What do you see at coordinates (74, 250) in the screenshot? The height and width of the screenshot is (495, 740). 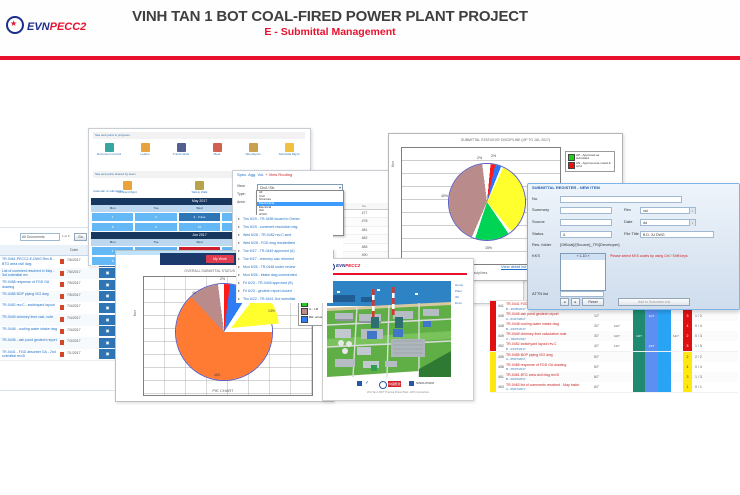 I see `doc-date-header: Date` at bounding box center [74, 250].